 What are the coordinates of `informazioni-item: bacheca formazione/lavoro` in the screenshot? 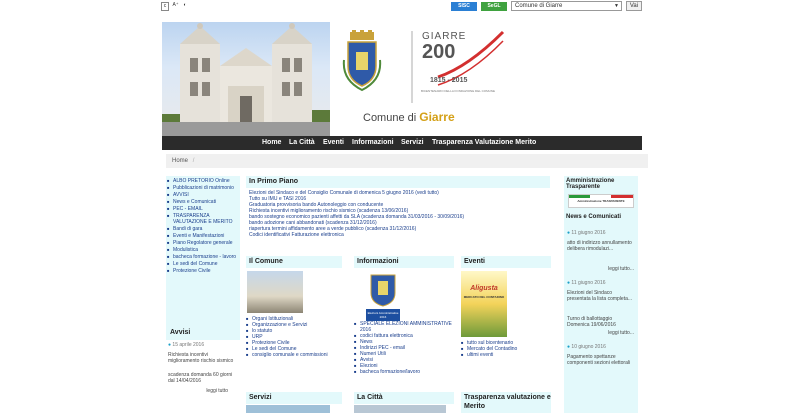 It's located at (404, 372).